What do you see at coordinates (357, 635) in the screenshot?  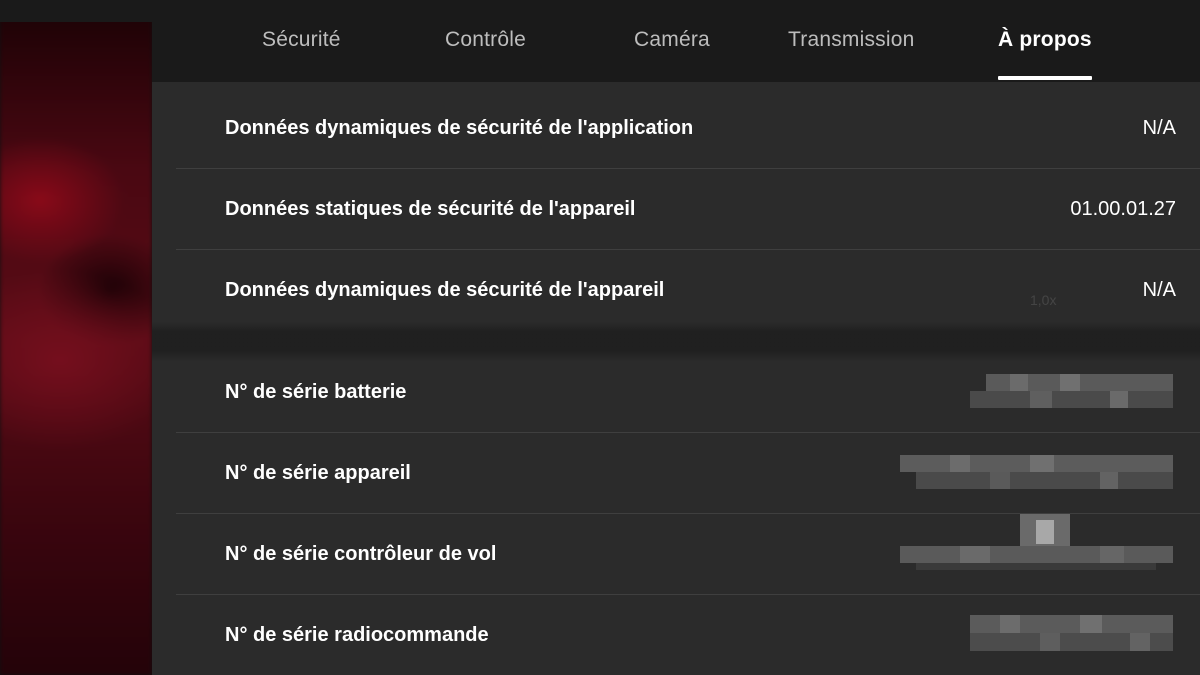 I see `row-label: N° de série radiocommande` at bounding box center [357, 635].